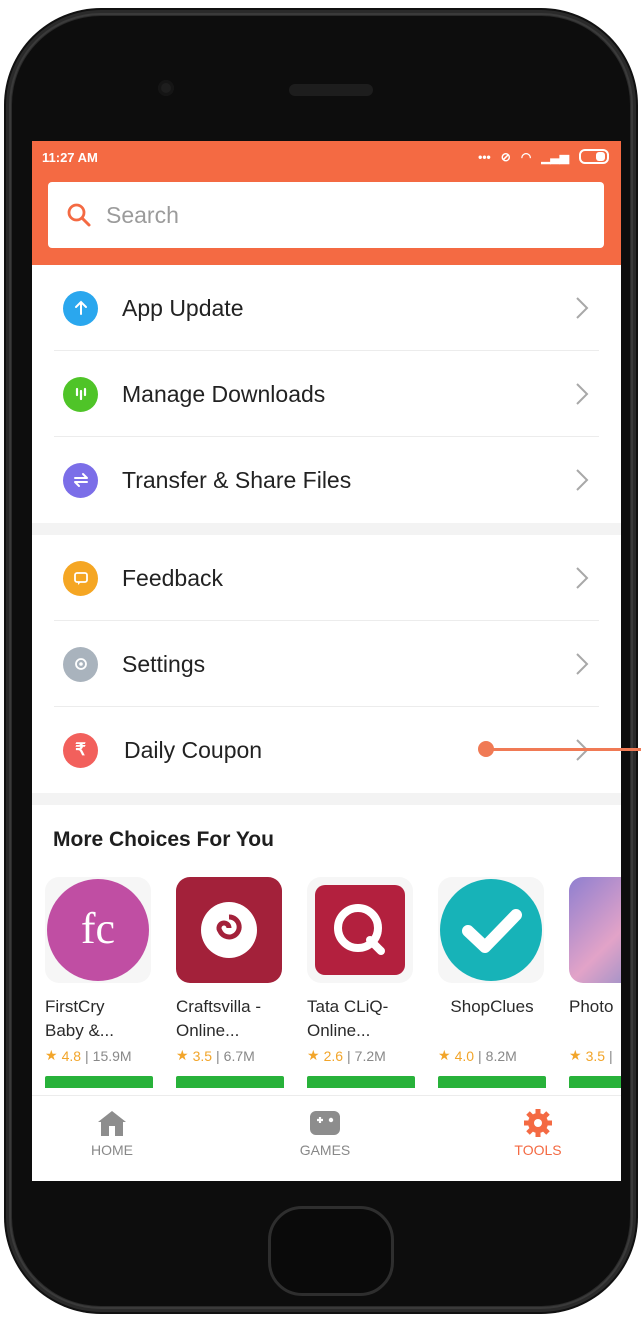 The height and width of the screenshot is (1321, 641). Describe the element at coordinates (193, 749) in the screenshot. I see `menu-item-label: Daily Coupon` at that location.